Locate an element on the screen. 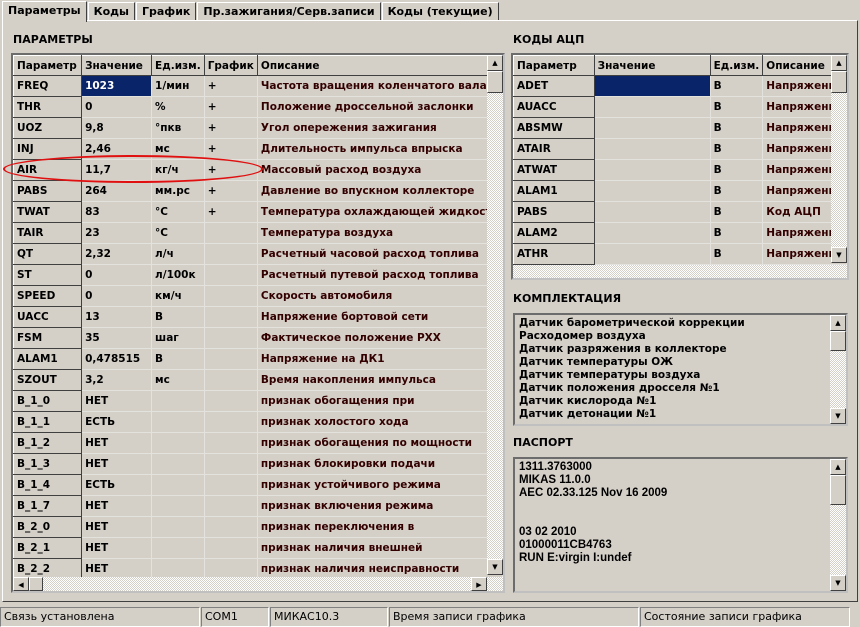 The image size is (860, 627). params-vscroll is located at coordinates (495, 315).